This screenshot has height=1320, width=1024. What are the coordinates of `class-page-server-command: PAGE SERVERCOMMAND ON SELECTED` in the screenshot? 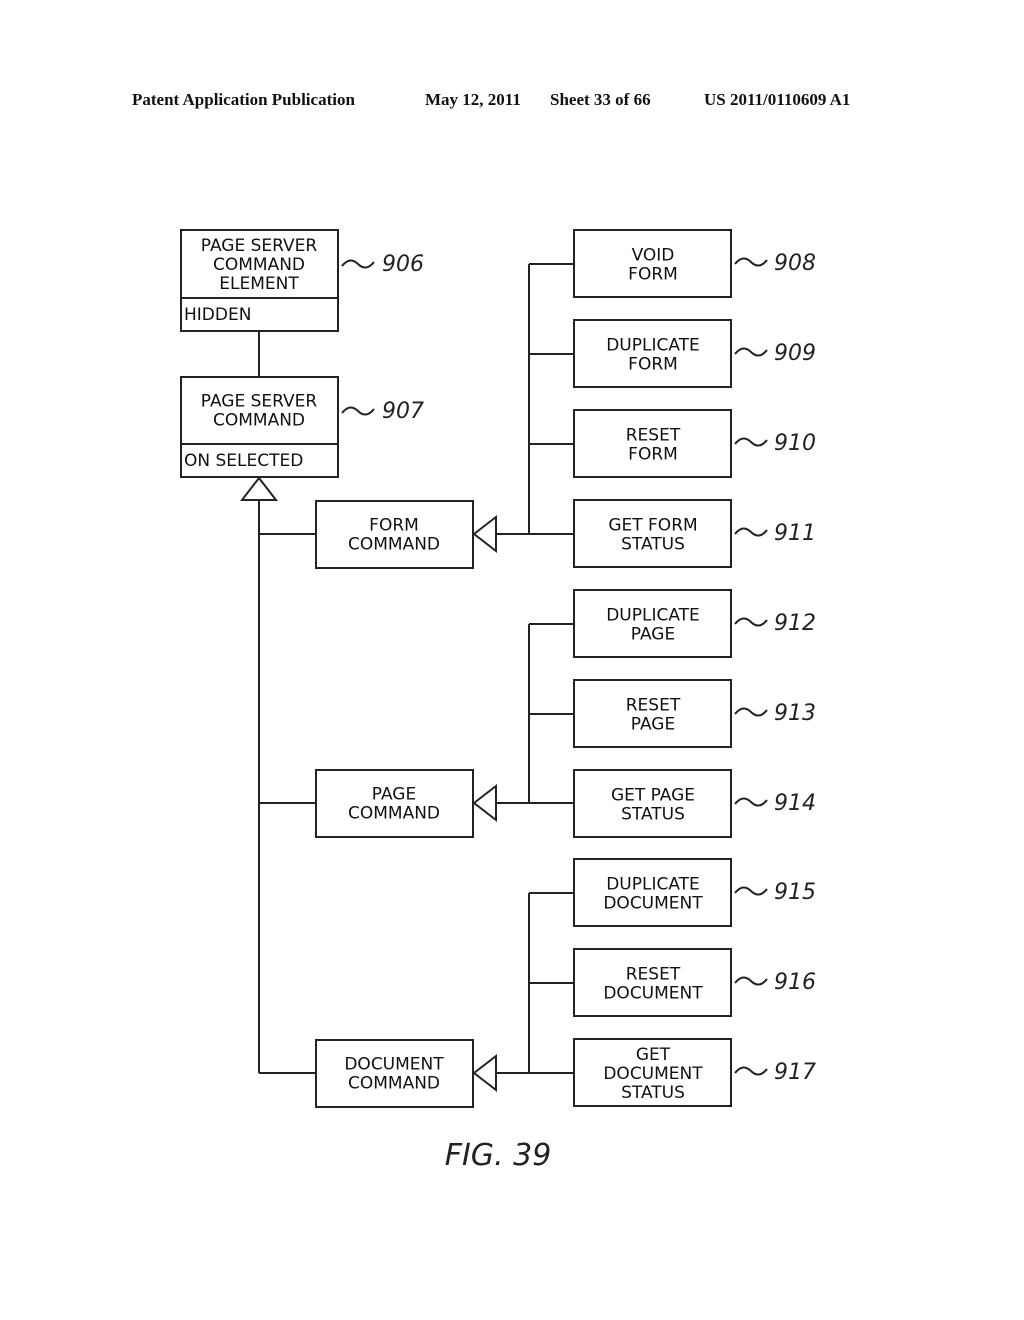 It's located at (259, 427).